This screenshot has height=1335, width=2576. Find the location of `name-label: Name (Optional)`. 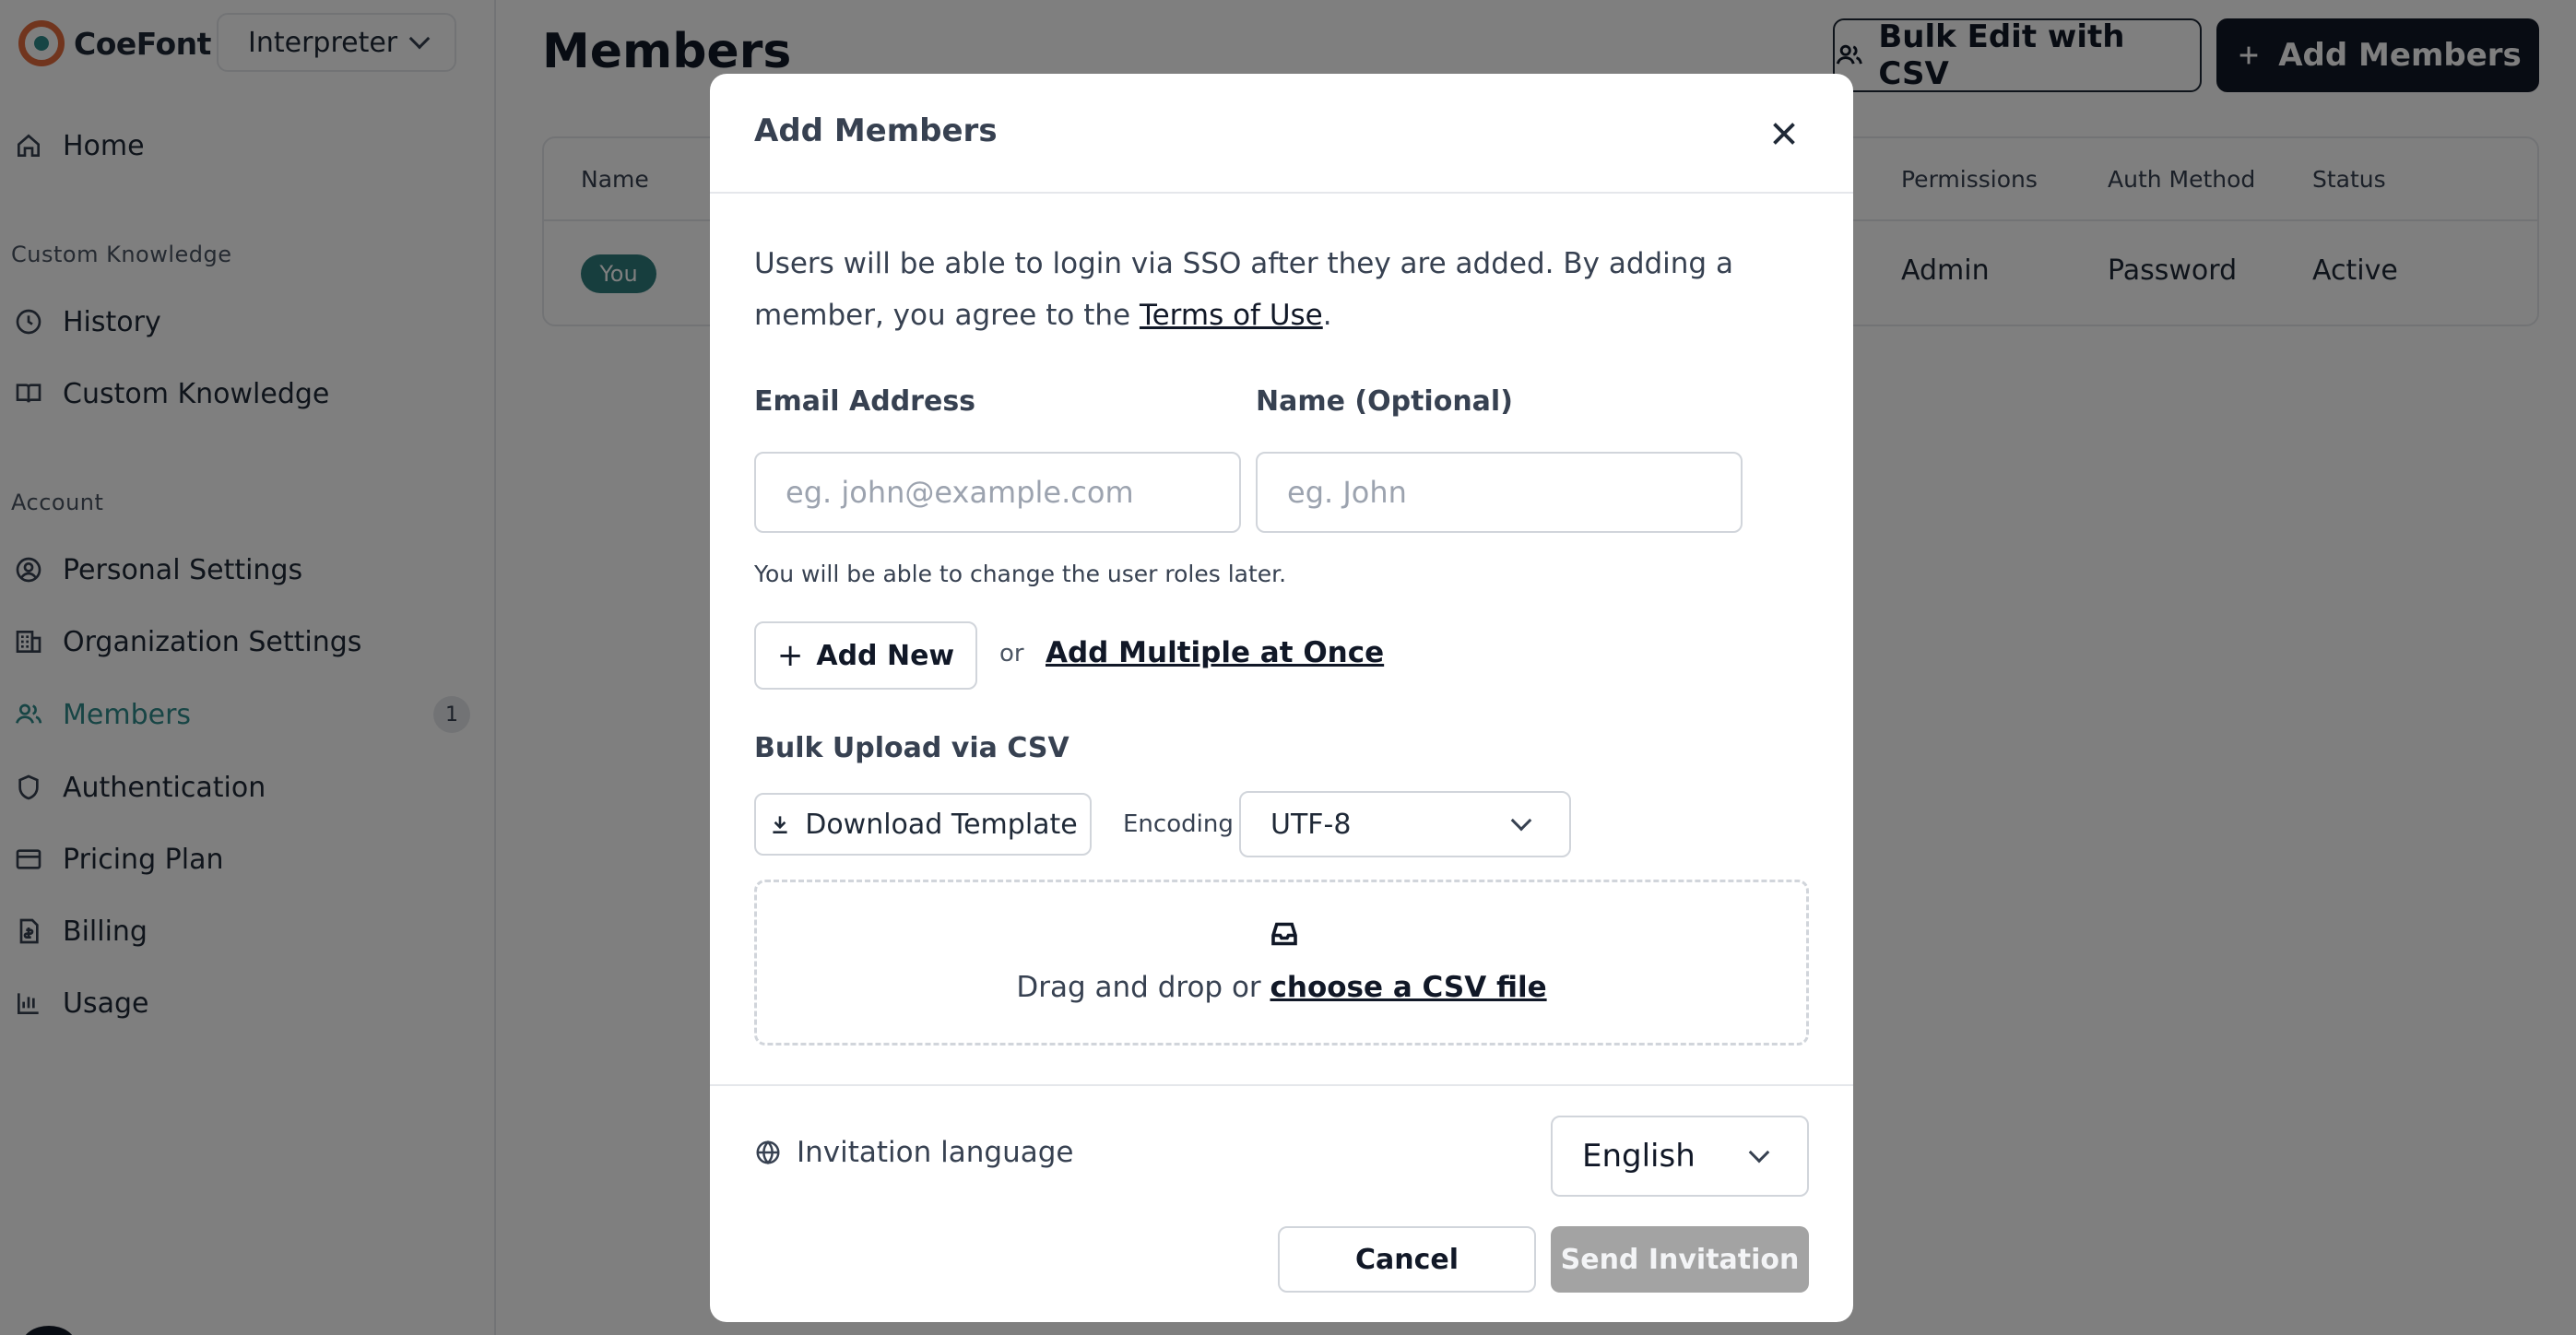

name-label: Name (Optional) is located at coordinates (1384, 402).